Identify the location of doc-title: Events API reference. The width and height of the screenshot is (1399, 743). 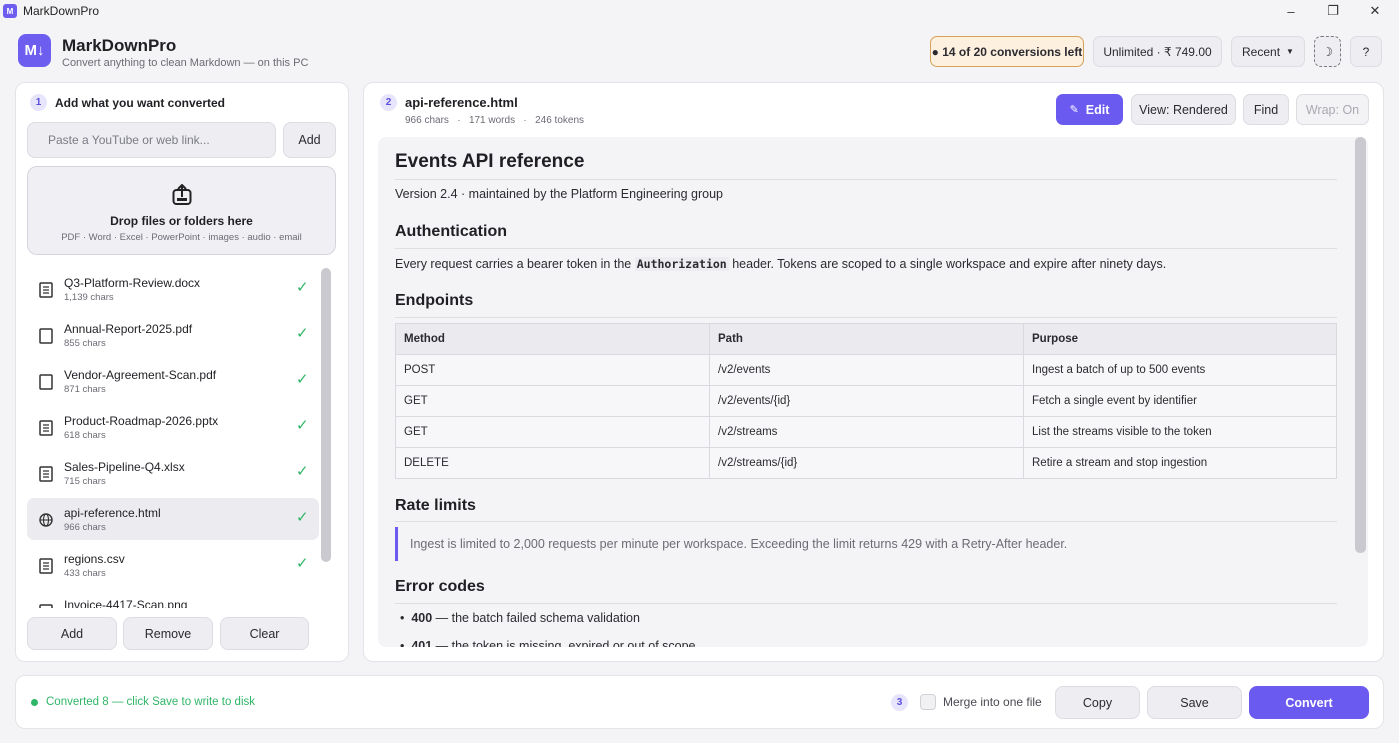
(490, 161).